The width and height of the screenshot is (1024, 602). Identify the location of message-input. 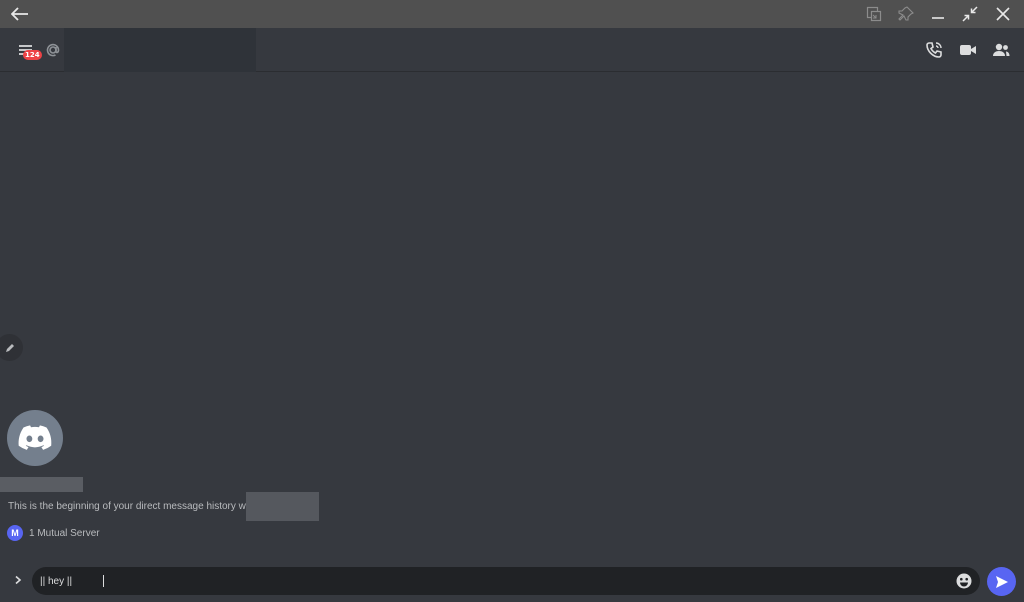
(490, 581).